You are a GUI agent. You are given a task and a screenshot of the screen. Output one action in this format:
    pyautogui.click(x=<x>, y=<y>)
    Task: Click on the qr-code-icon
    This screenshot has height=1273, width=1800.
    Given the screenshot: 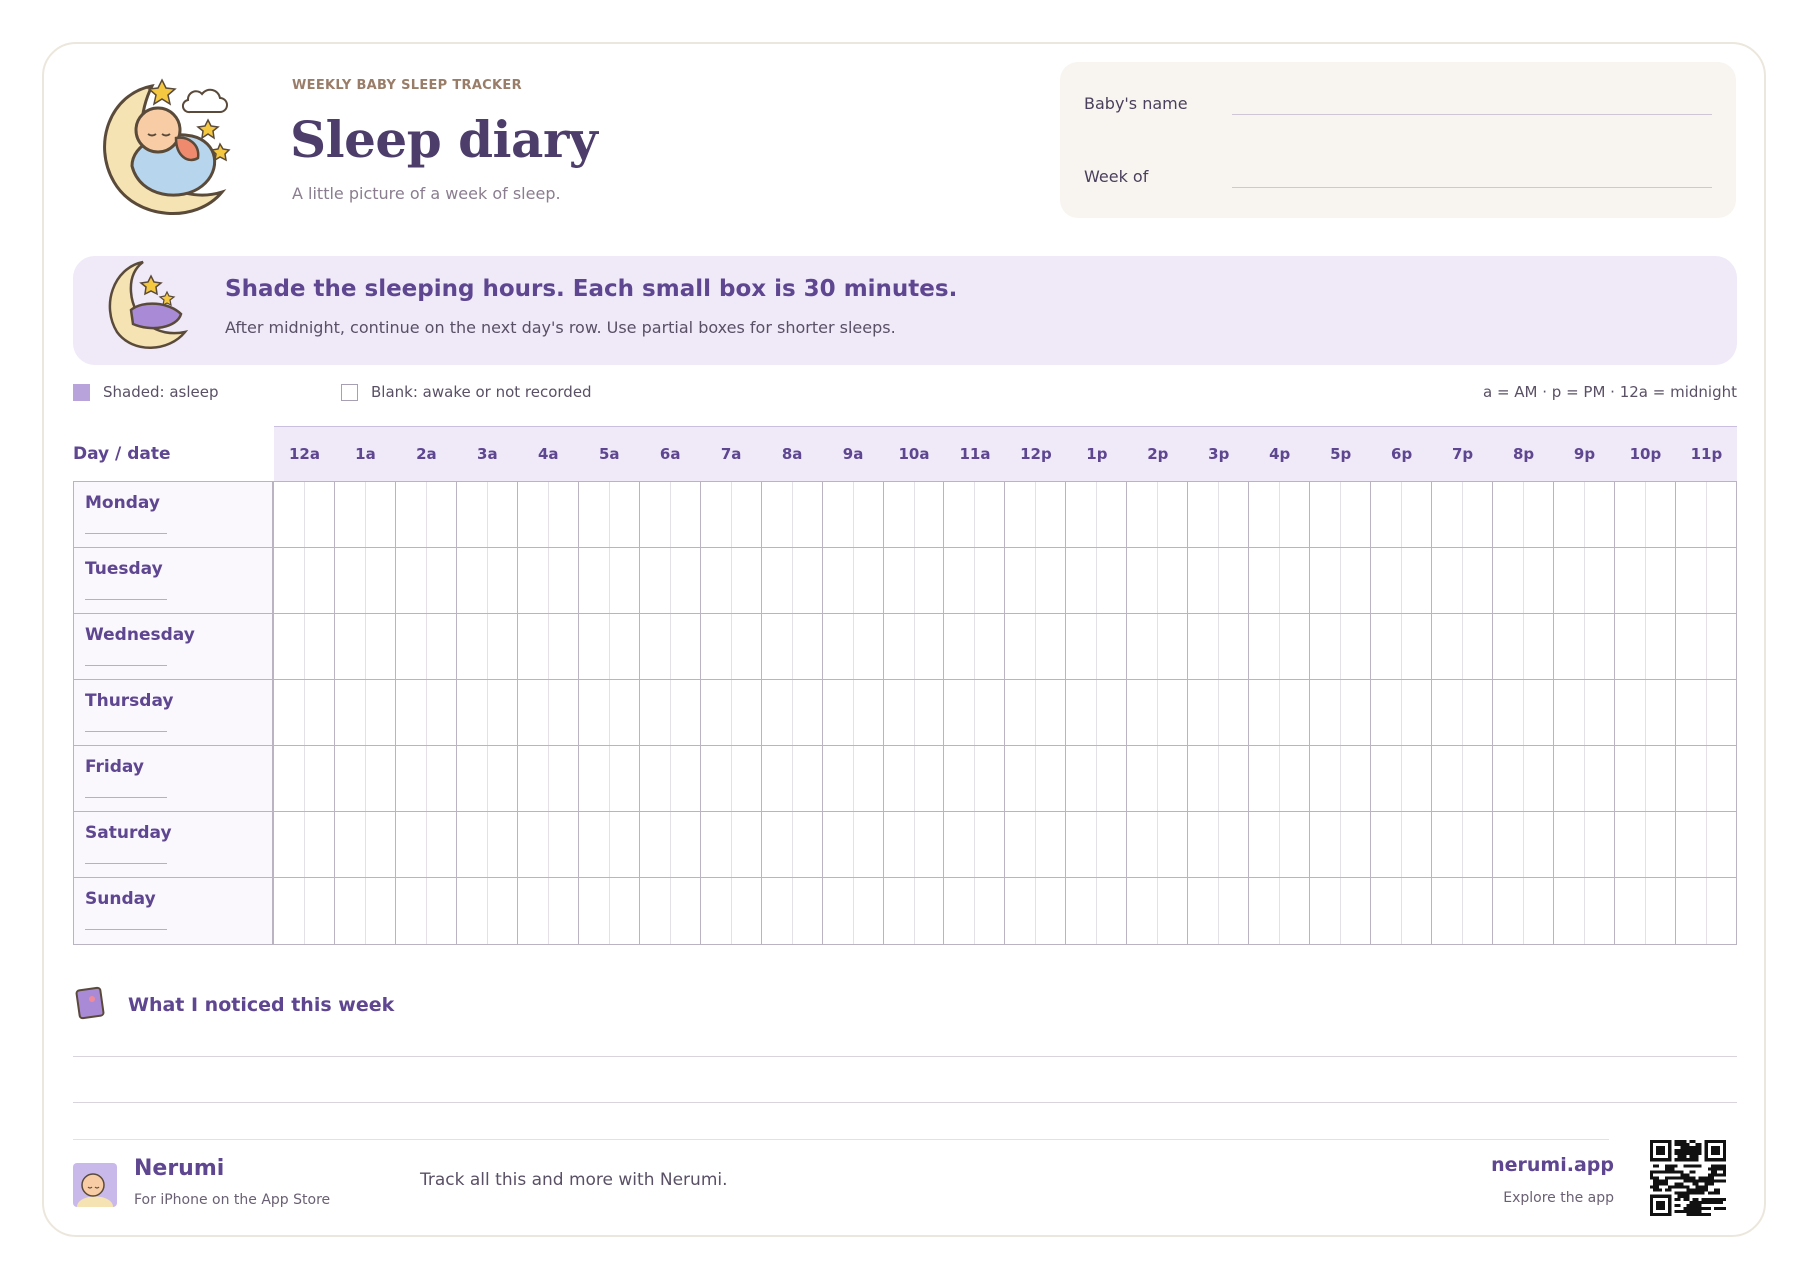 What is the action you would take?
    pyautogui.click(x=1688, y=1178)
    